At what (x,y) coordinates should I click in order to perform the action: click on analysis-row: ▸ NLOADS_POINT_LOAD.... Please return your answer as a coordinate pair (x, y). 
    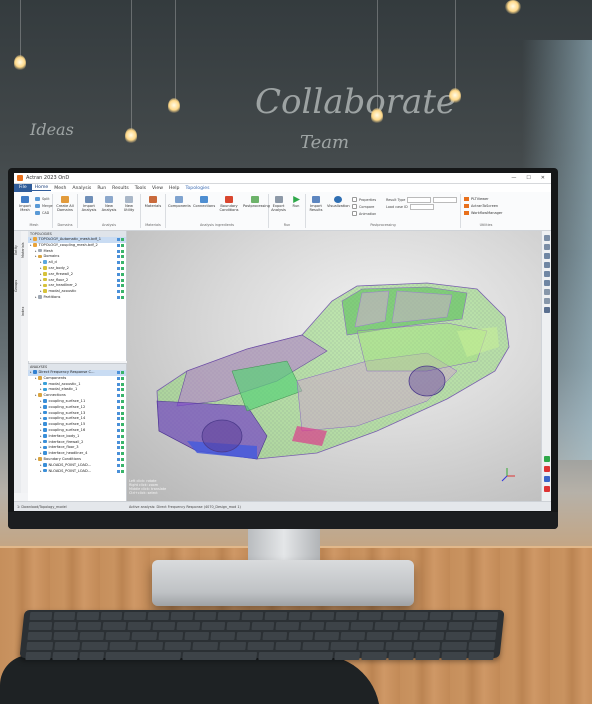
    Looking at the image, I should click on (77, 472).